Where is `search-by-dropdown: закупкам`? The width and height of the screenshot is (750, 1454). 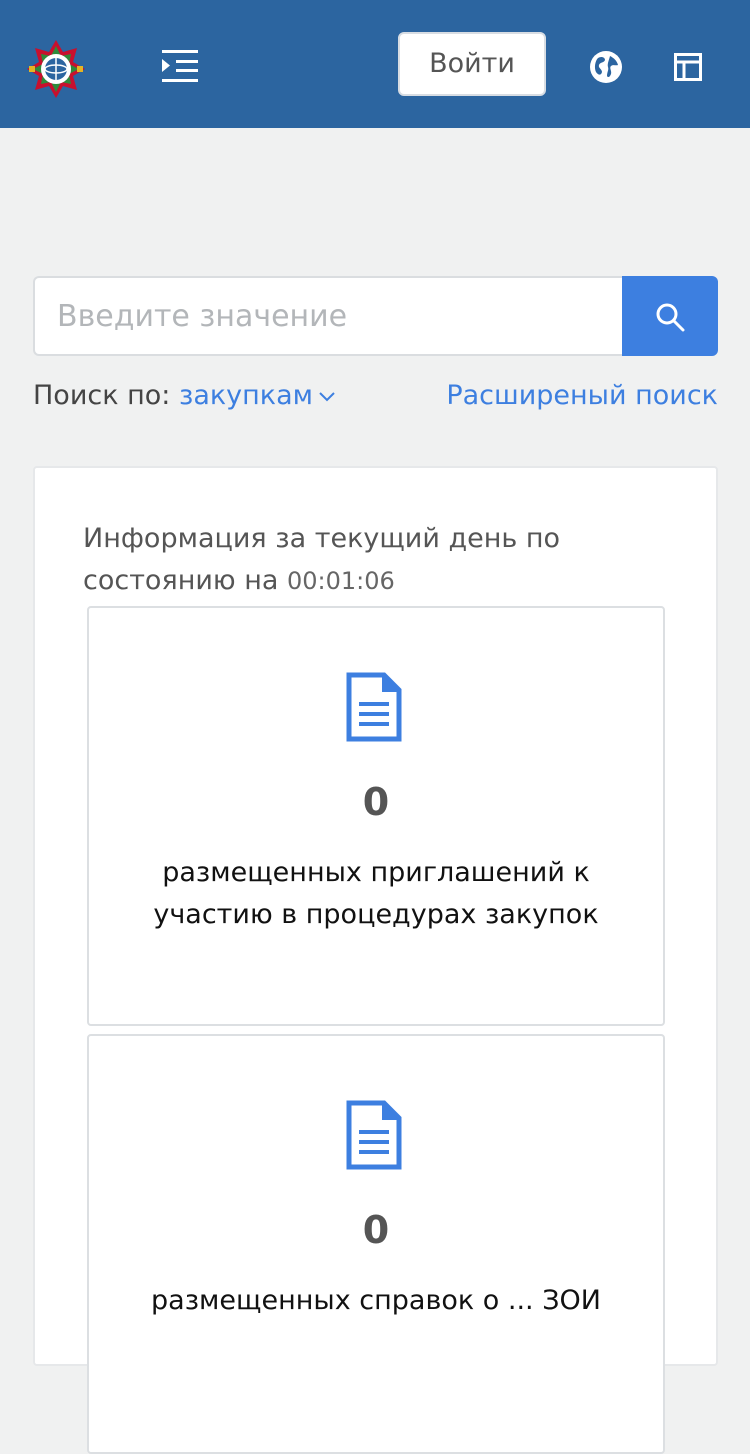
search-by-dropdown: закупкам is located at coordinates (257, 395).